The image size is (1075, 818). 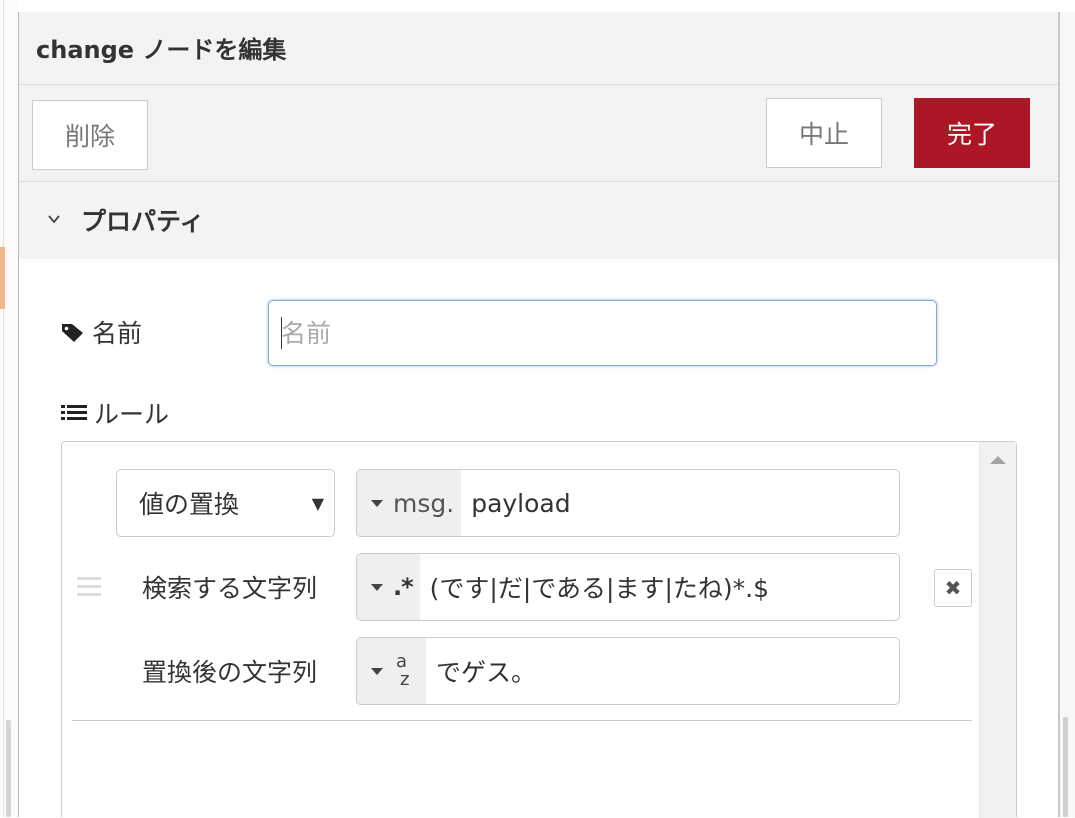 What do you see at coordinates (391, 671) in the screenshot?
I see `replace-type-button: a z` at bounding box center [391, 671].